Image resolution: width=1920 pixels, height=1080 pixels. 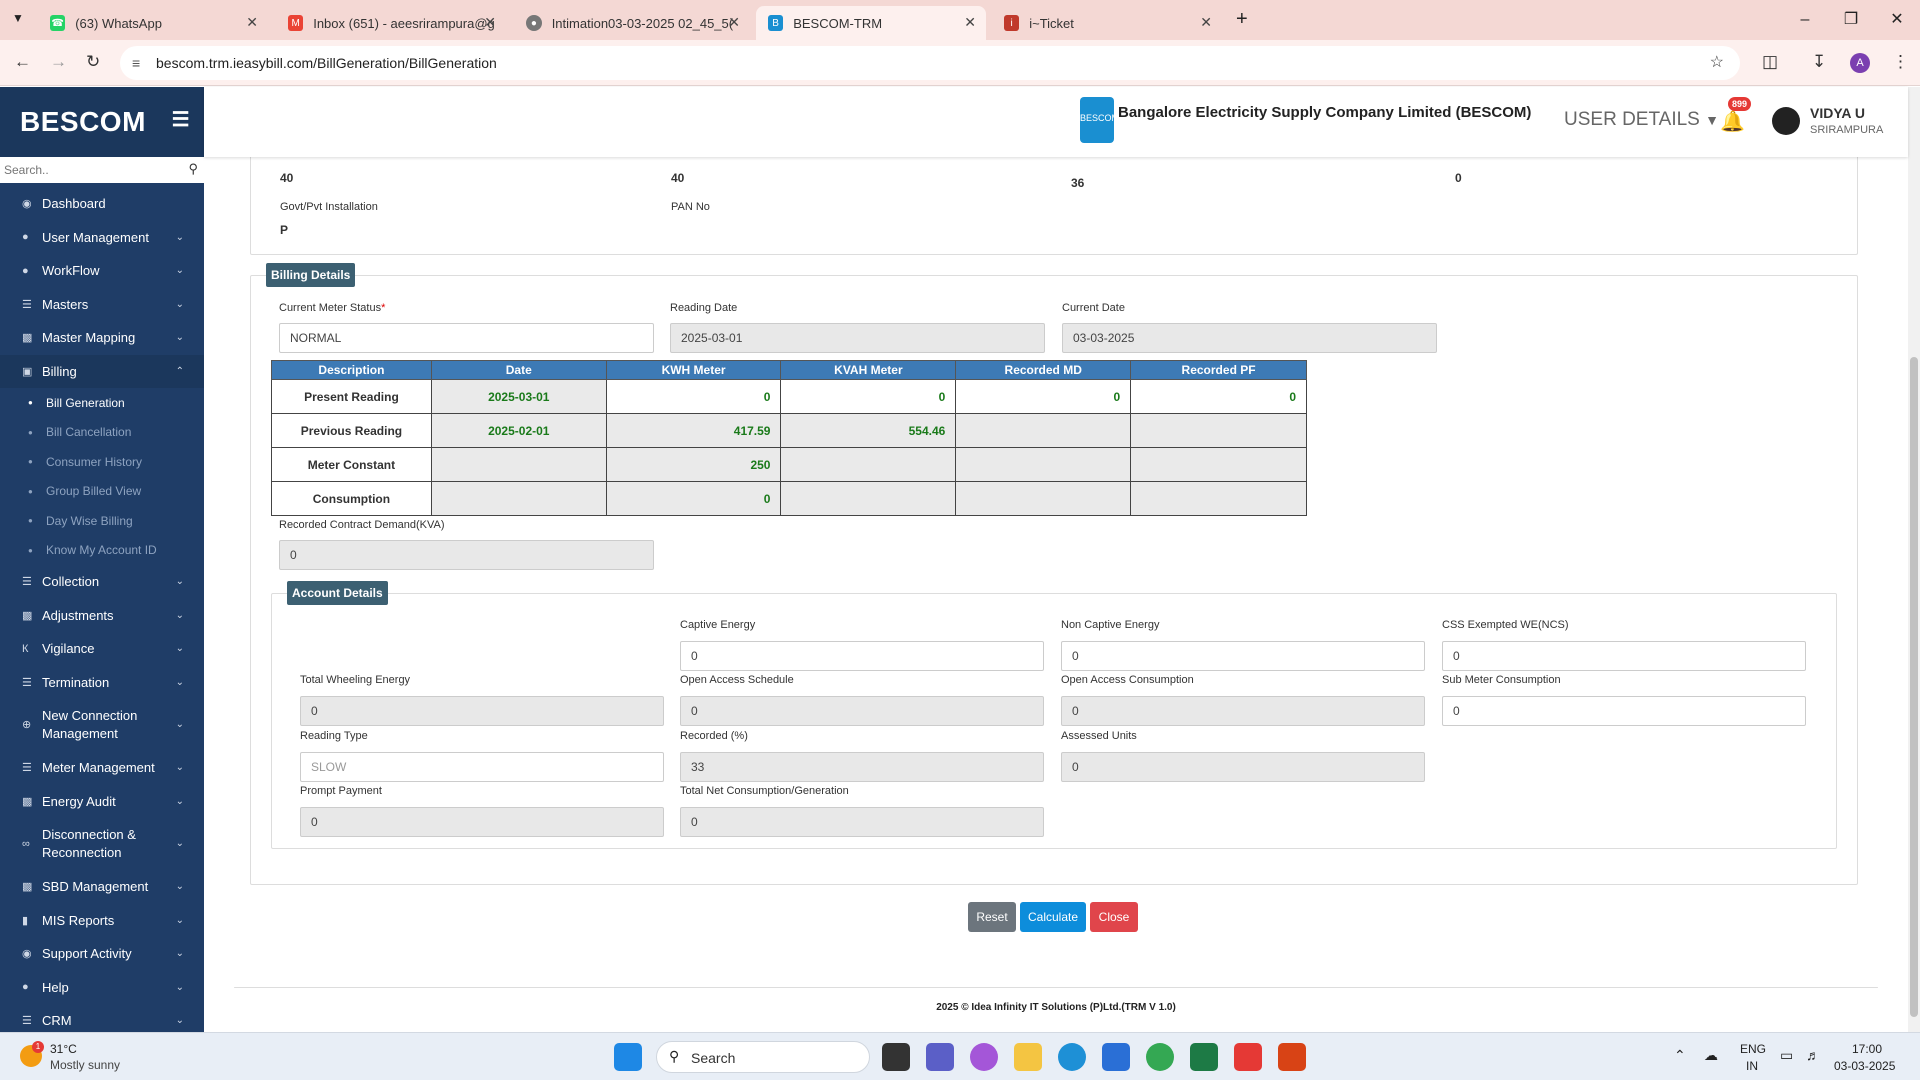 I want to click on site-info-icon: ≡, so click(x=136, y=63).